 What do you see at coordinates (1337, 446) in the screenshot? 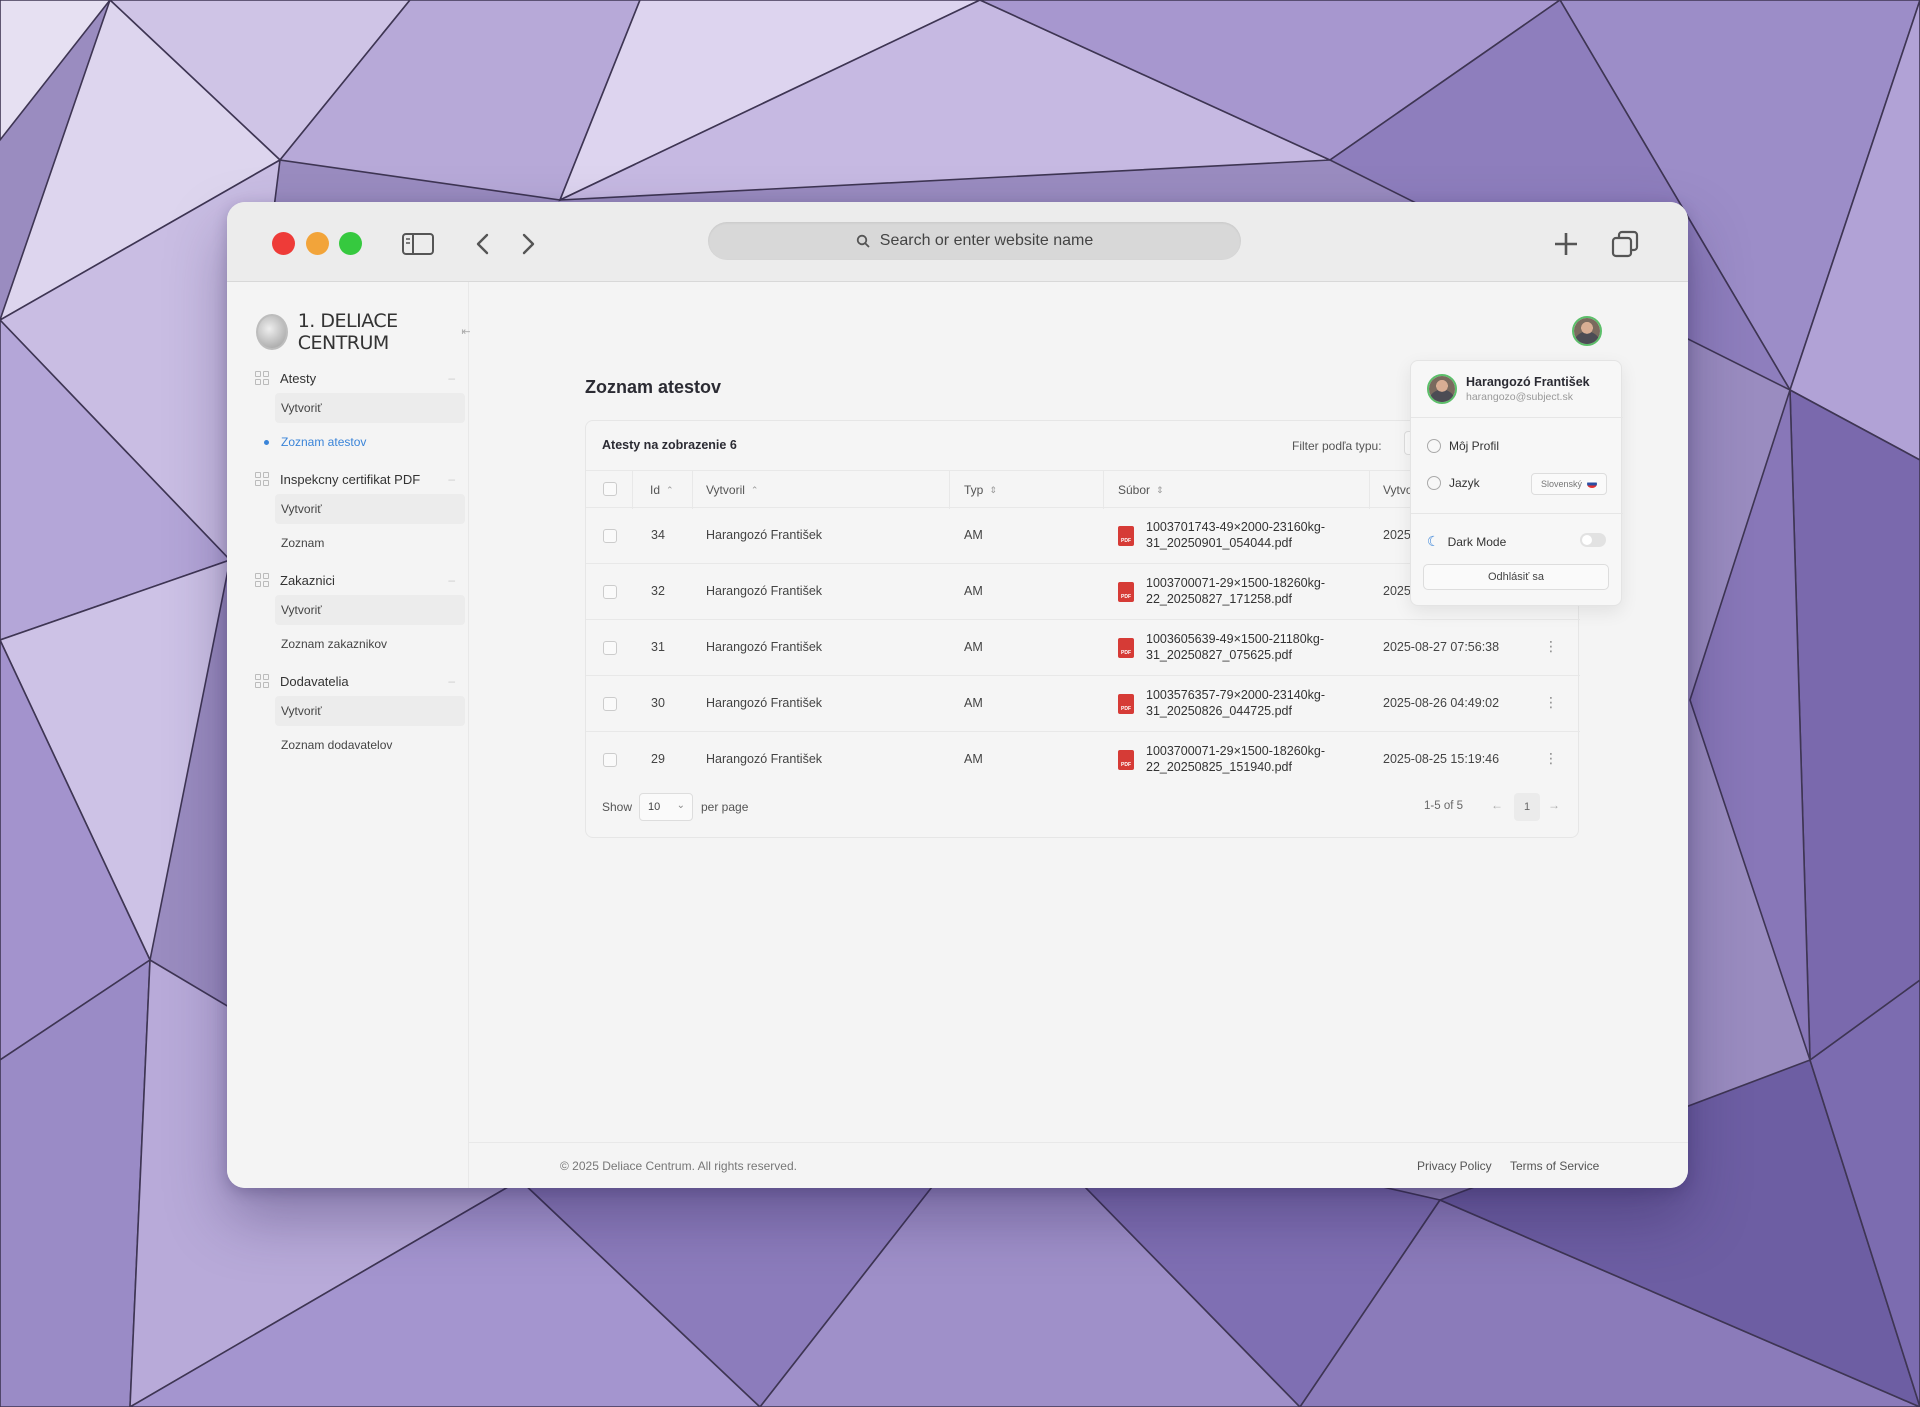
I see `filter-label: Filter podľa typu:` at bounding box center [1337, 446].